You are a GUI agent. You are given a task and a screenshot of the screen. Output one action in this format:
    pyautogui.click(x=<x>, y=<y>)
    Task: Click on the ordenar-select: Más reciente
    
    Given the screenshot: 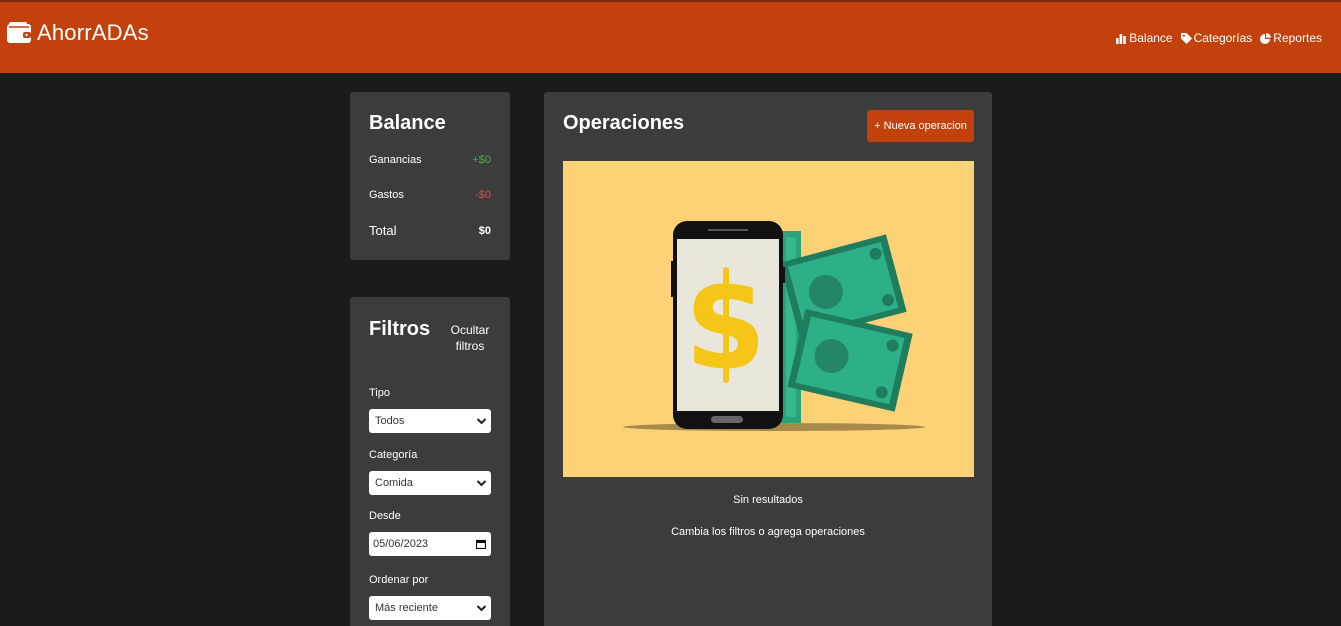 What is the action you would take?
    pyautogui.click(x=430, y=608)
    